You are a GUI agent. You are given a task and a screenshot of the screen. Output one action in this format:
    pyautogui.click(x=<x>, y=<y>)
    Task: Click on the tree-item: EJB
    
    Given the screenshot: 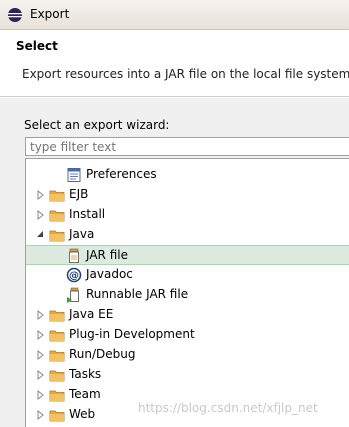 What is the action you would take?
    pyautogui.click(x=187, y=195)
    